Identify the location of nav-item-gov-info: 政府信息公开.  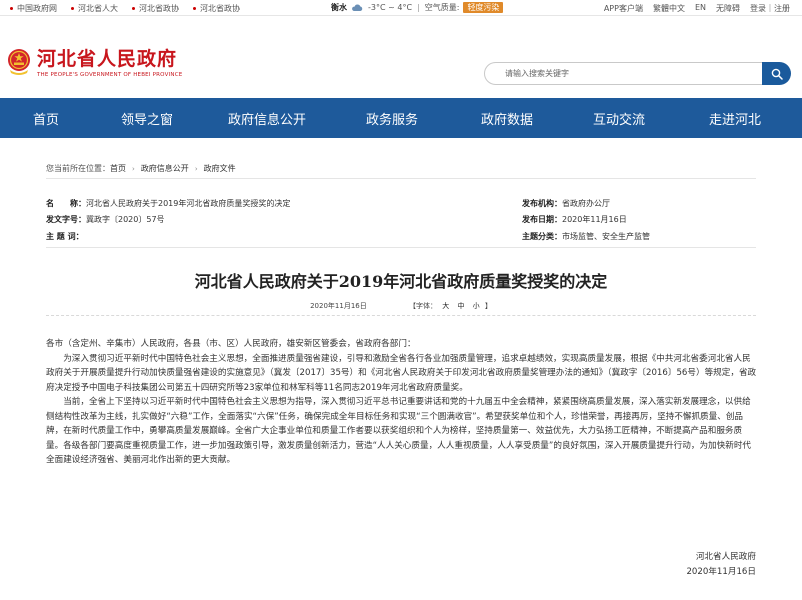
(267, 118).